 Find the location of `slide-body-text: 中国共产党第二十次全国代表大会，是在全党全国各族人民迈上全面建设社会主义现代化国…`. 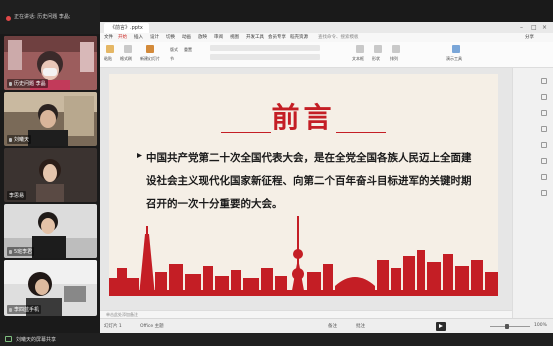

slide-body-text: 中国共产党第二十次全国代表大会，是在全党全国各族人民迈上全面建设社会主义现代化国… is located at coordinates (313, 181).